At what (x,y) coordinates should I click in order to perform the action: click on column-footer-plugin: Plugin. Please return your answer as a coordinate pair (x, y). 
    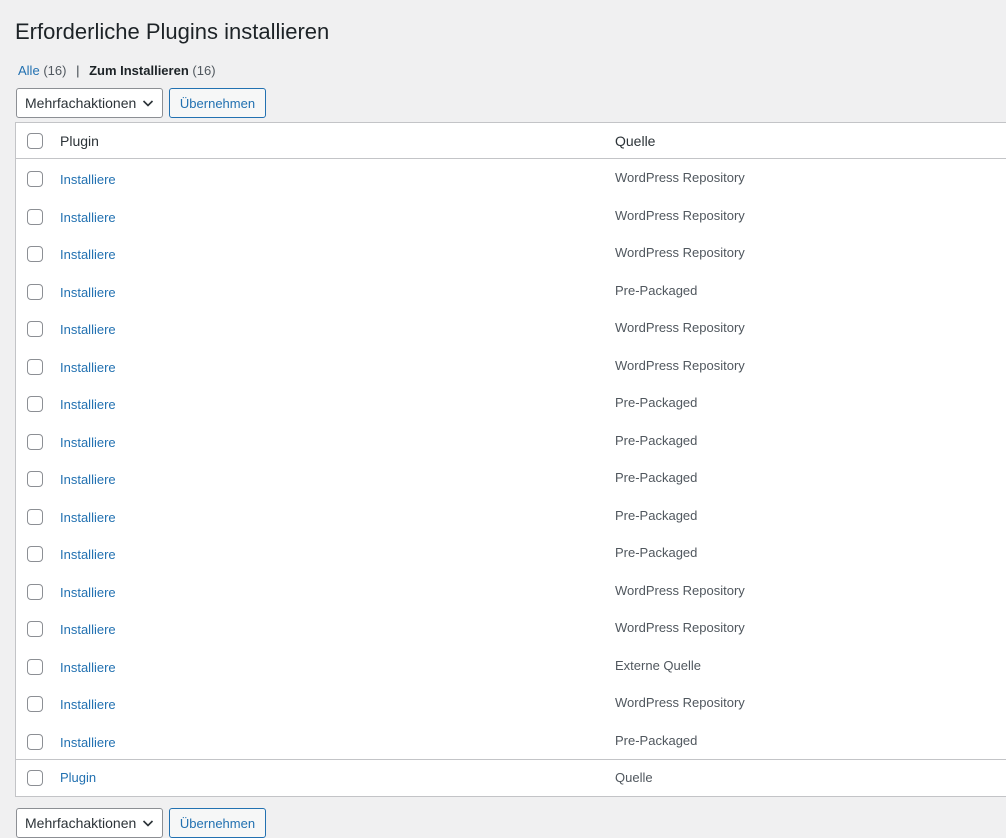
    Looking at the image, I should click on (78, 777).